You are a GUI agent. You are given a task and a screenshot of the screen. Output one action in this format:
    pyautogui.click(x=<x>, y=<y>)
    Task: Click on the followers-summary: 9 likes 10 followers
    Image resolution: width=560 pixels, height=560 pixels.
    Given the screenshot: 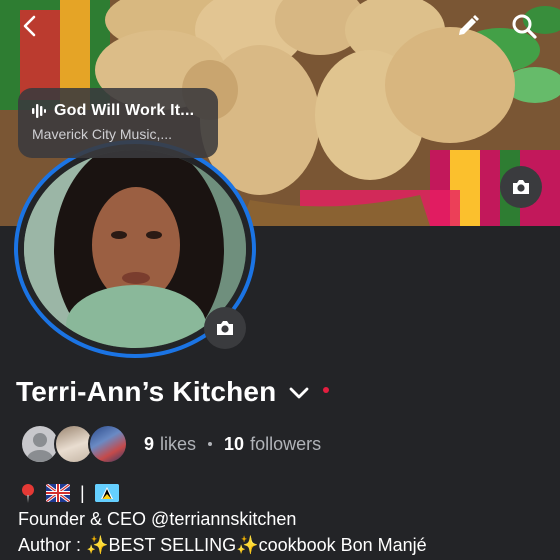 What is the action you would take?
    pyautogui.click(x=170, y=444)
    